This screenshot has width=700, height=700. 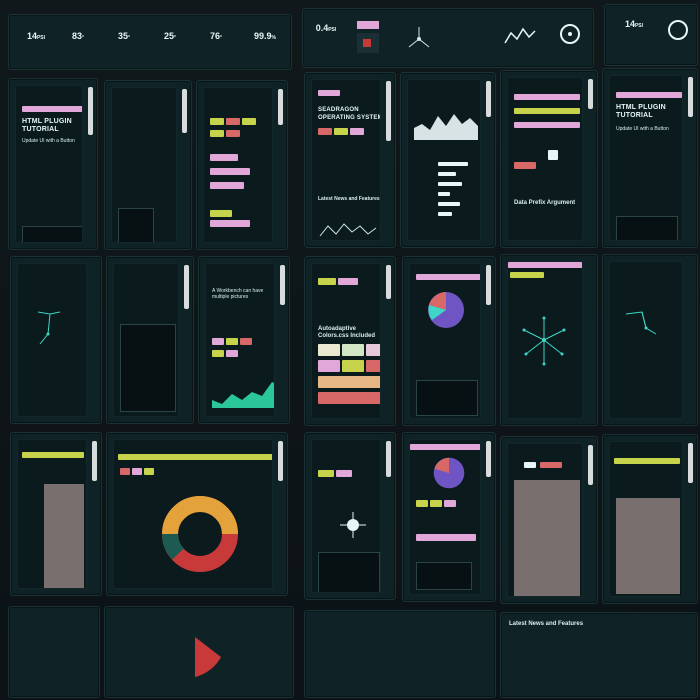 What do you see at coordinates (639, 26) in the screenshot?
I see `stat-unit: PSI` at bounding box center [639, 26].